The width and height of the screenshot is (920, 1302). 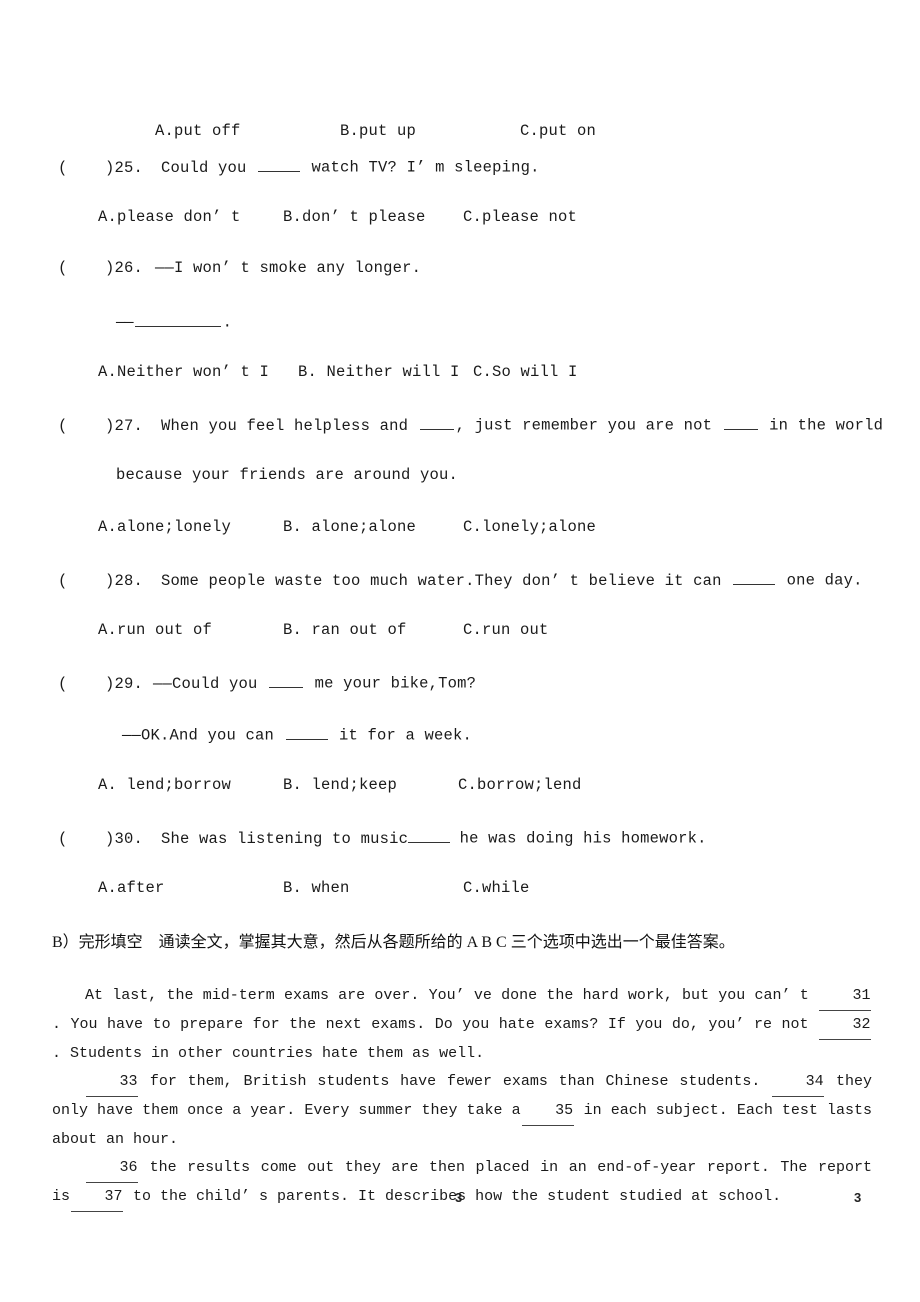 What do you see at coordinates (496, 888) in the screenshot?
I see `option-c: C.while` at bounding box center [496, 888].